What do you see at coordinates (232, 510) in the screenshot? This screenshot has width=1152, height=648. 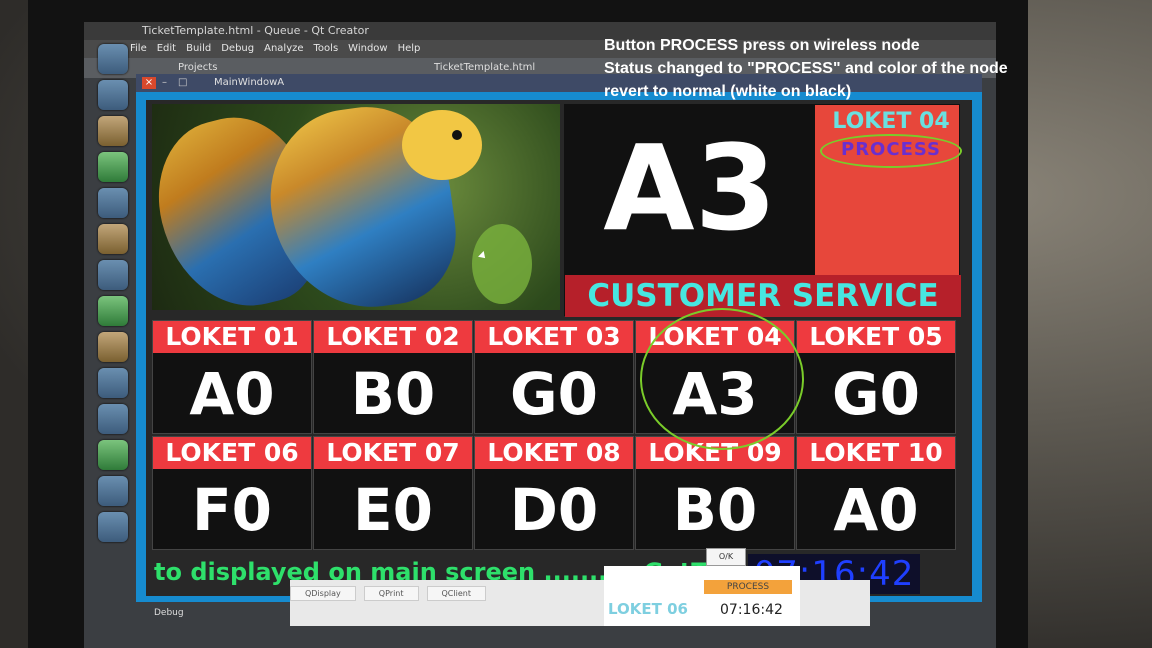 I see `counter-code: F0` at bounding box center [232, 510].